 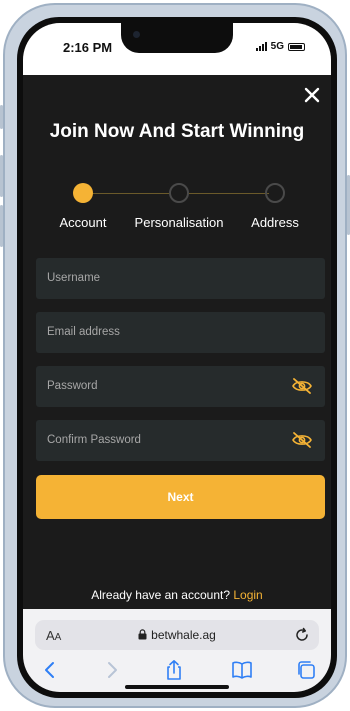 What do you see at coordinates (142, 634) in the screenshot?
I see `lock-icon` at bounding box center [142, 634].